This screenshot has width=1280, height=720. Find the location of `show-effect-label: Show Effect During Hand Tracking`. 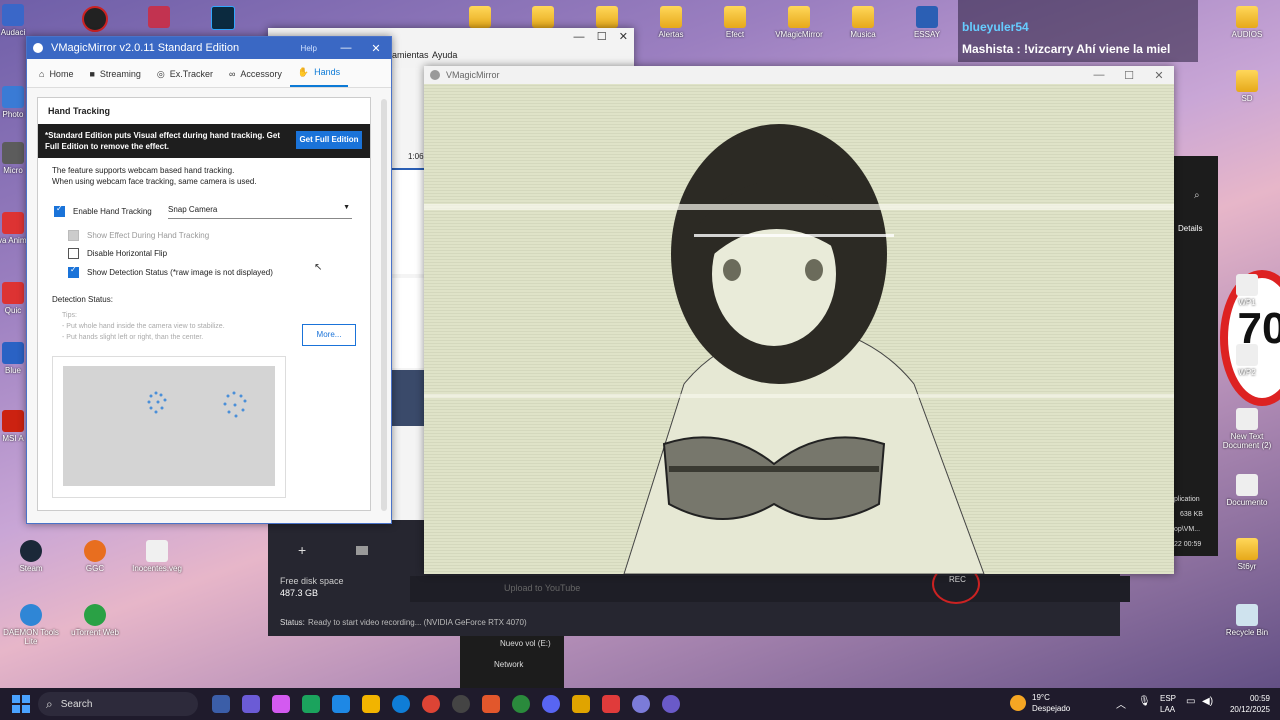

show-effect-label: Show Effect During Hand Tracking is located at coordinates (148, 235).